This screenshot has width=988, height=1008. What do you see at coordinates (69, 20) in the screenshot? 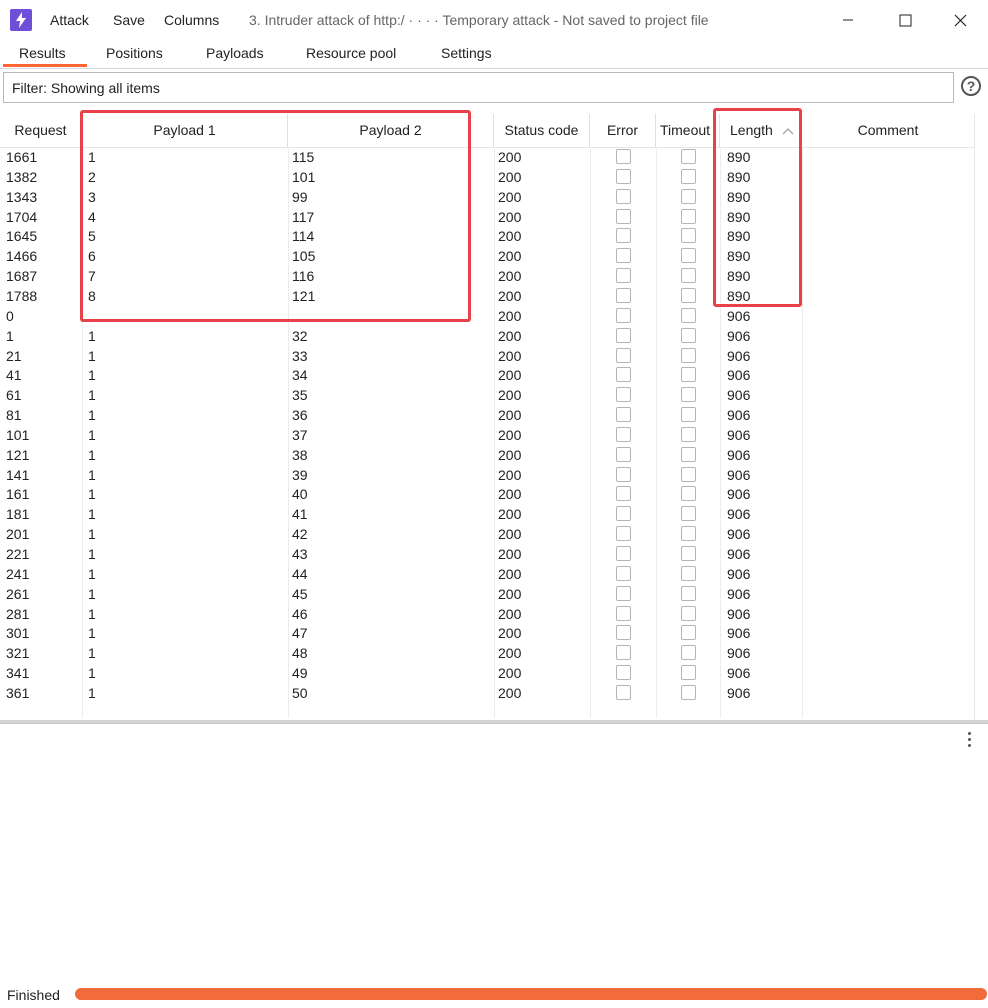
I see `menu-attack: Attack` at bounding box center [69, 20].